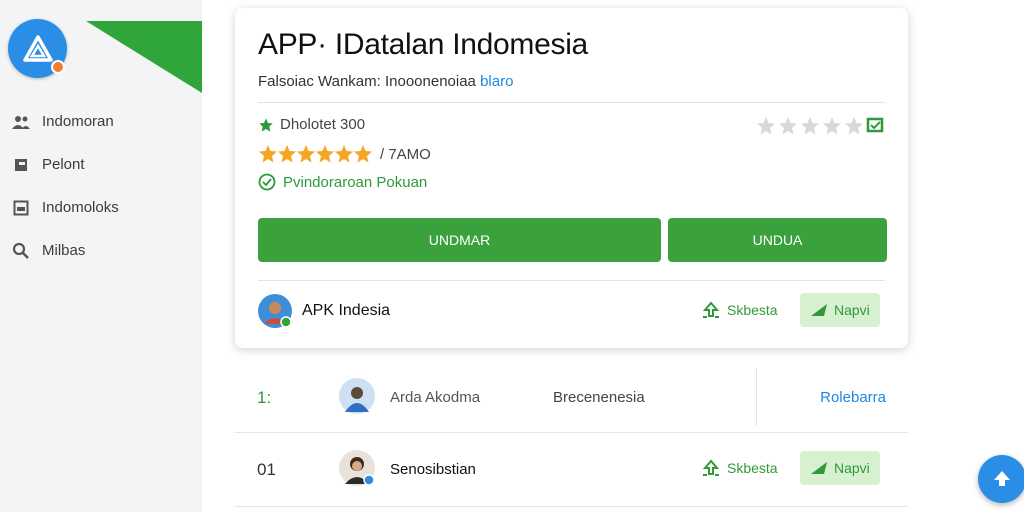  Describe the element at coordinates (264, 397) in the screenshot. I see `list-rank: 1:` at that location.